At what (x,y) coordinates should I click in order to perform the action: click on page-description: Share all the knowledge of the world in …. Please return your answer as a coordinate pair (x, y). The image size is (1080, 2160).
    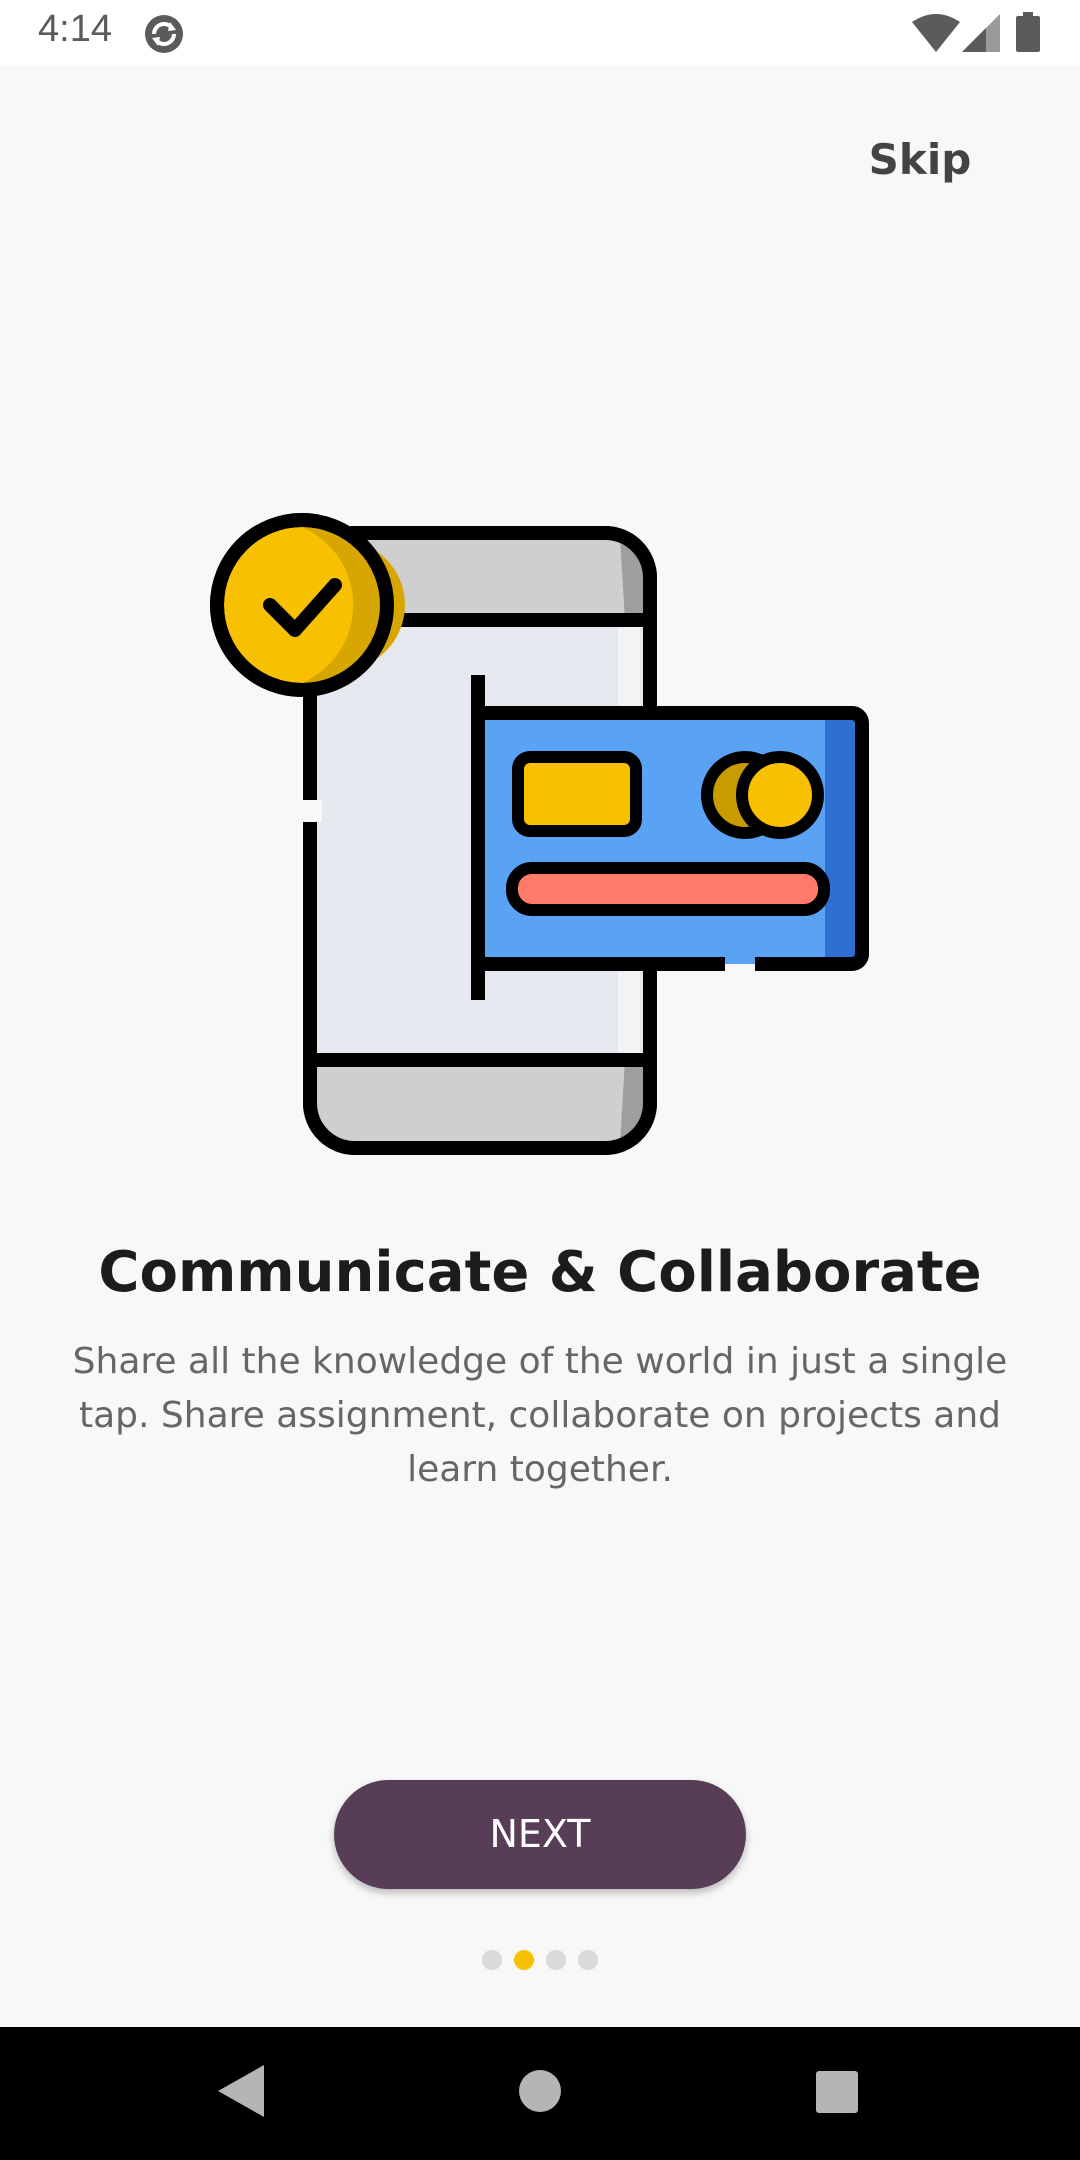
    Looking at the image, I should click on (540, 1415).